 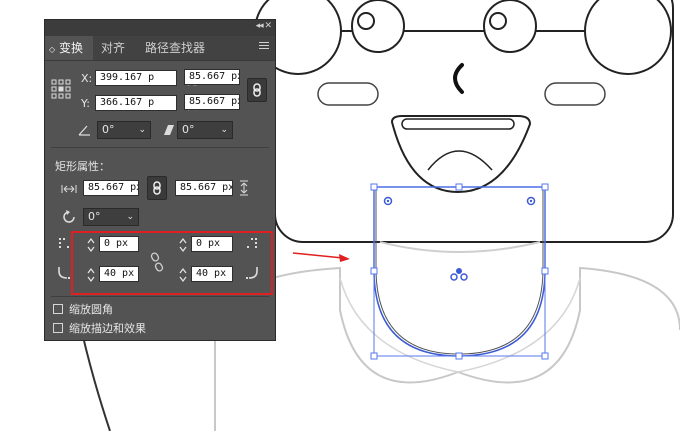 I want to click on handle-bl, so click(x=374, y=356).